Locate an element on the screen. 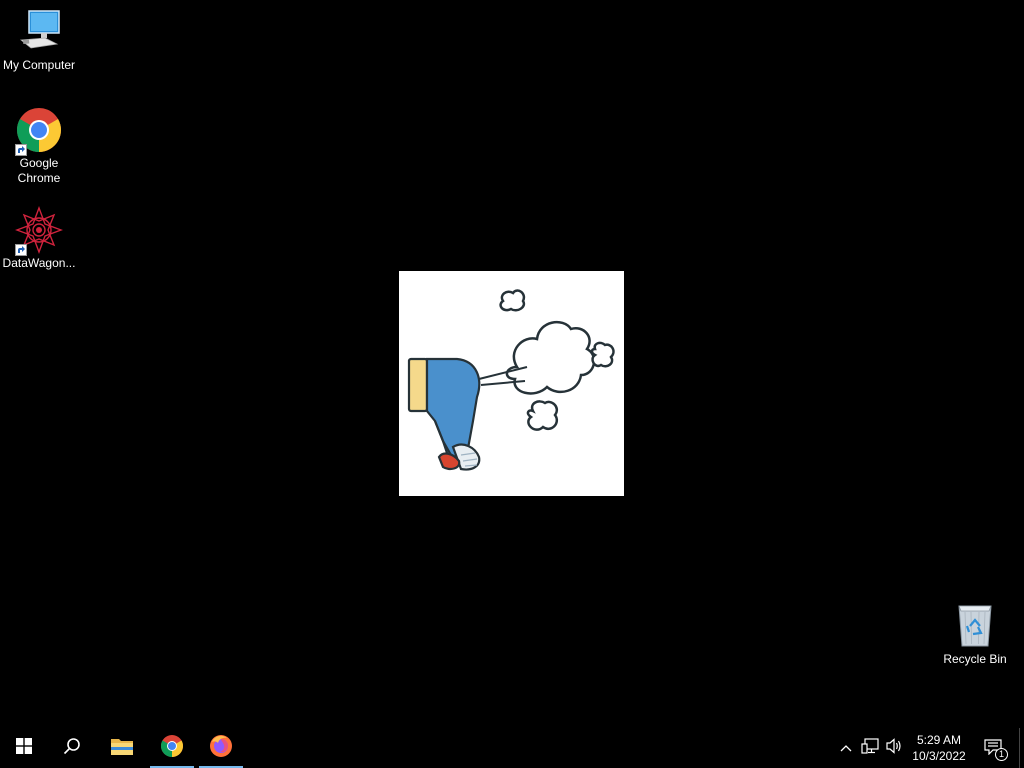  desktop-icon-my-computer: My Computer is located at coordinates (39, 40).